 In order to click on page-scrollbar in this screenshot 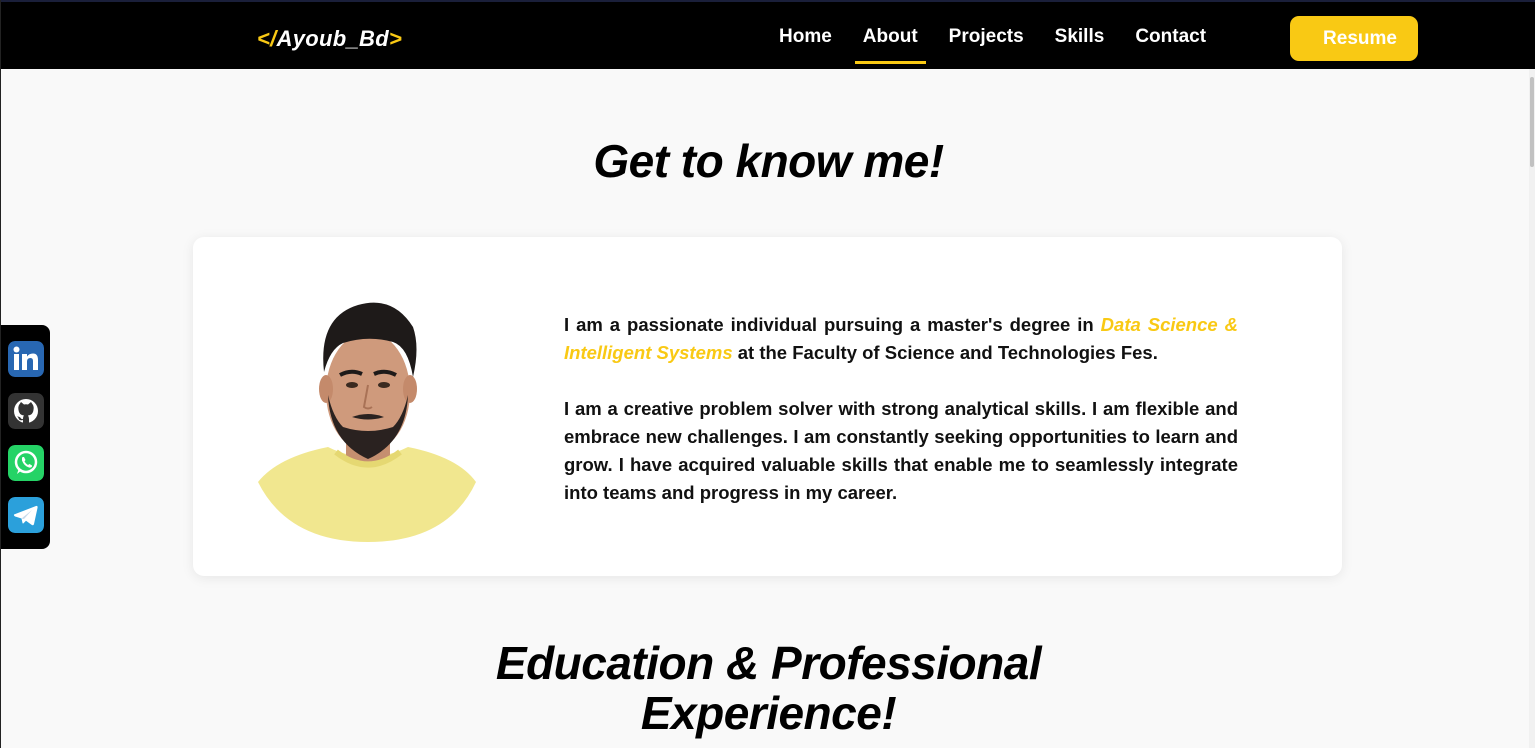, I will do `click(1532, 408)`.